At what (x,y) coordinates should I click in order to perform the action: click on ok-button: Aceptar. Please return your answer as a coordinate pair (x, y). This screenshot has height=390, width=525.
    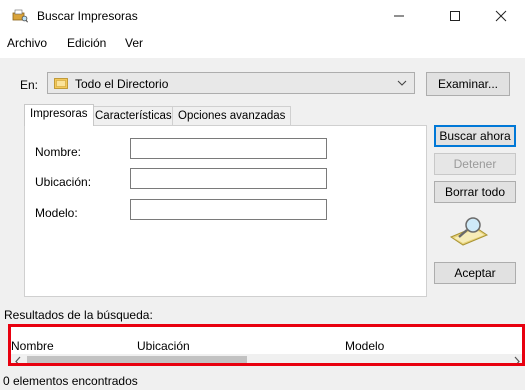
    Looking at the image, I should click on (475, 273).